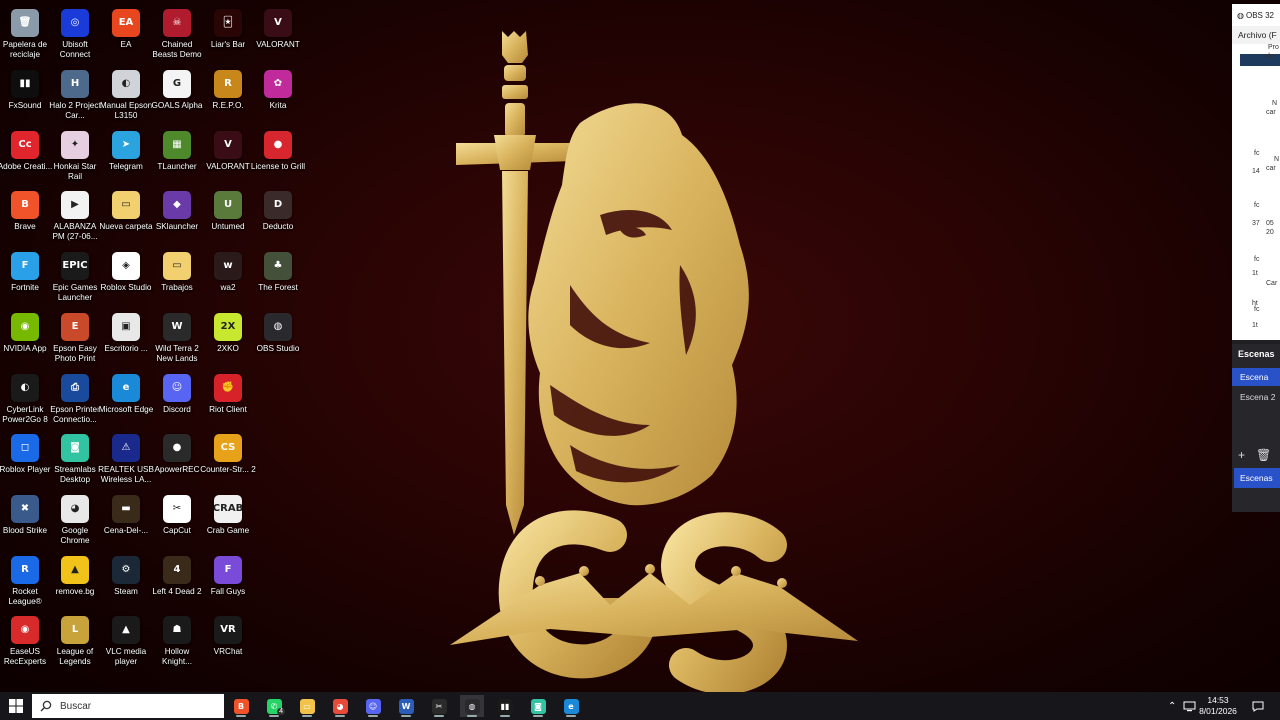  Describe the element at coordinates (278, 23) in the screenshot. I see `valorant-icon: V` at that location.